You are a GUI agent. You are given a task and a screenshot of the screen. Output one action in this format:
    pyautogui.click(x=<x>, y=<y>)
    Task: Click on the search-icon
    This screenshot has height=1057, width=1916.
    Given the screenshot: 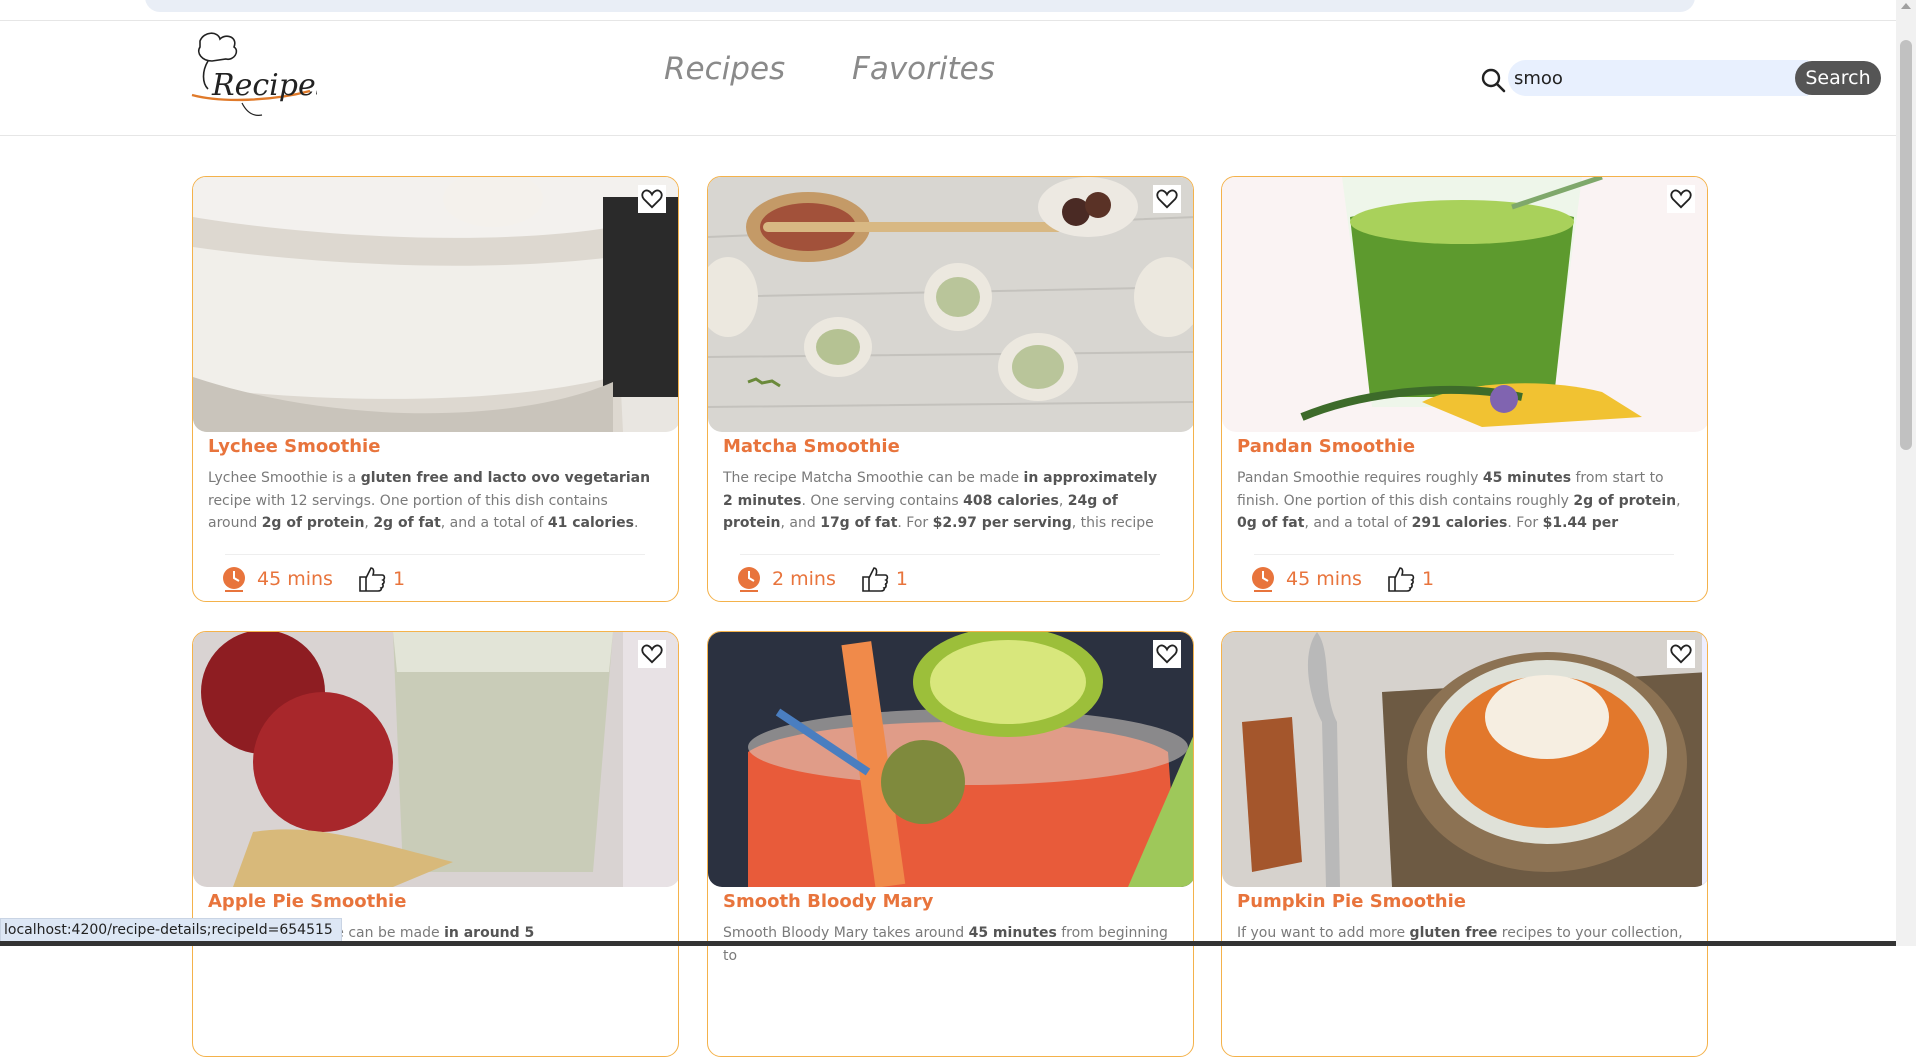 What is the action you would take?
    pyautogui.click(x=1493, y=80)
    